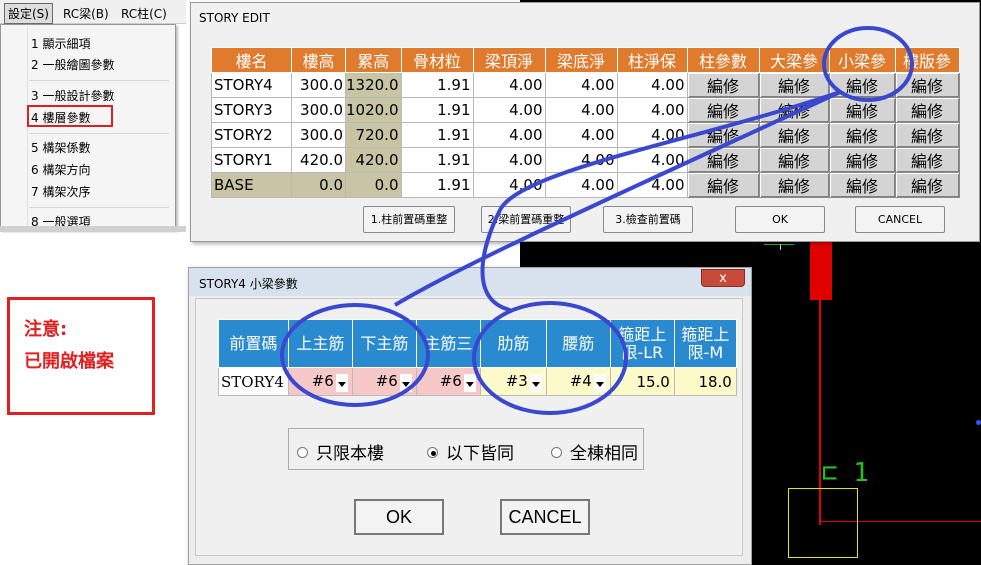  I want to click on story-name-cell: STORY3, so click(251, 110).